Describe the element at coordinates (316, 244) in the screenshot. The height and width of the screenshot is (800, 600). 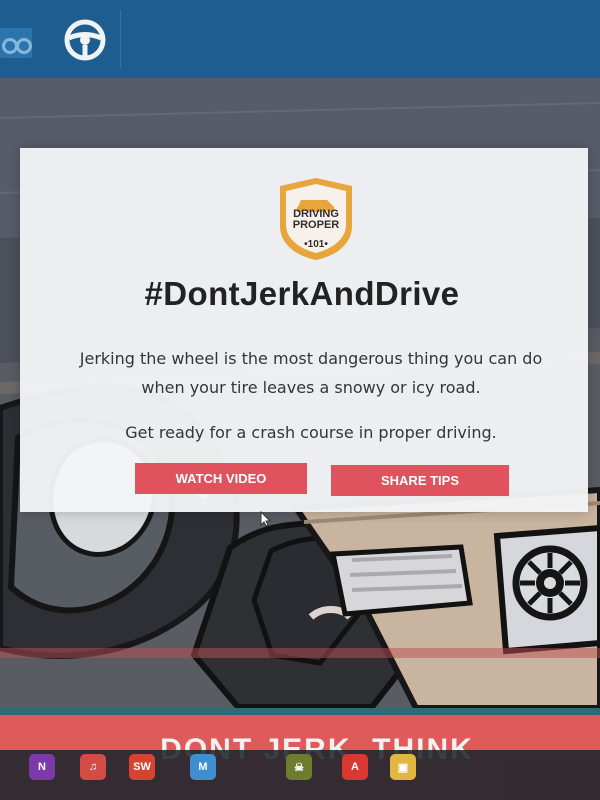
I see `logo-number: •101•` at that location.